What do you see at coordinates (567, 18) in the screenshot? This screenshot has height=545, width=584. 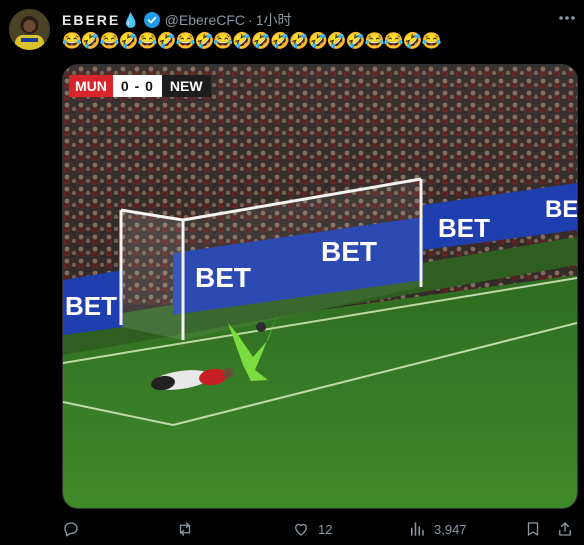 I see `more-icon` at bounding box center [567, 18].